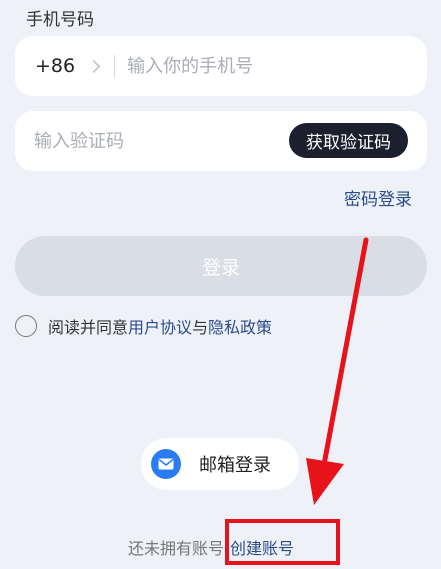  What do you see at coordinates (282, 542) in the screenshot?
I see `annotation-highlight-box` at bounding box center [282, 542].